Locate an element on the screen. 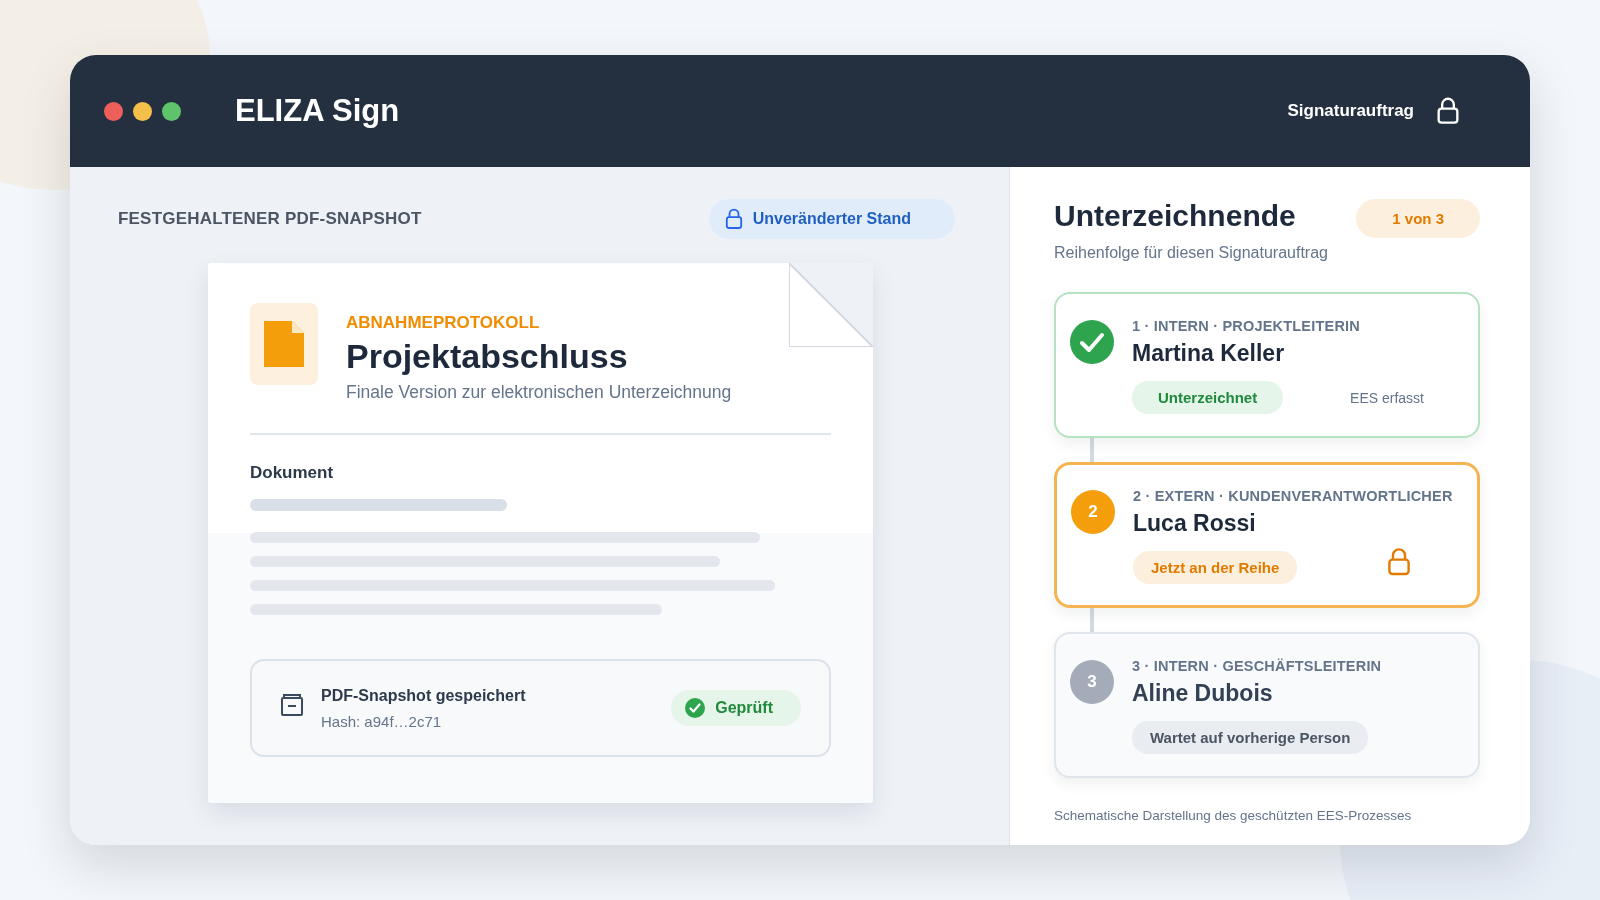  close-button is located at coordinates (113, 111).